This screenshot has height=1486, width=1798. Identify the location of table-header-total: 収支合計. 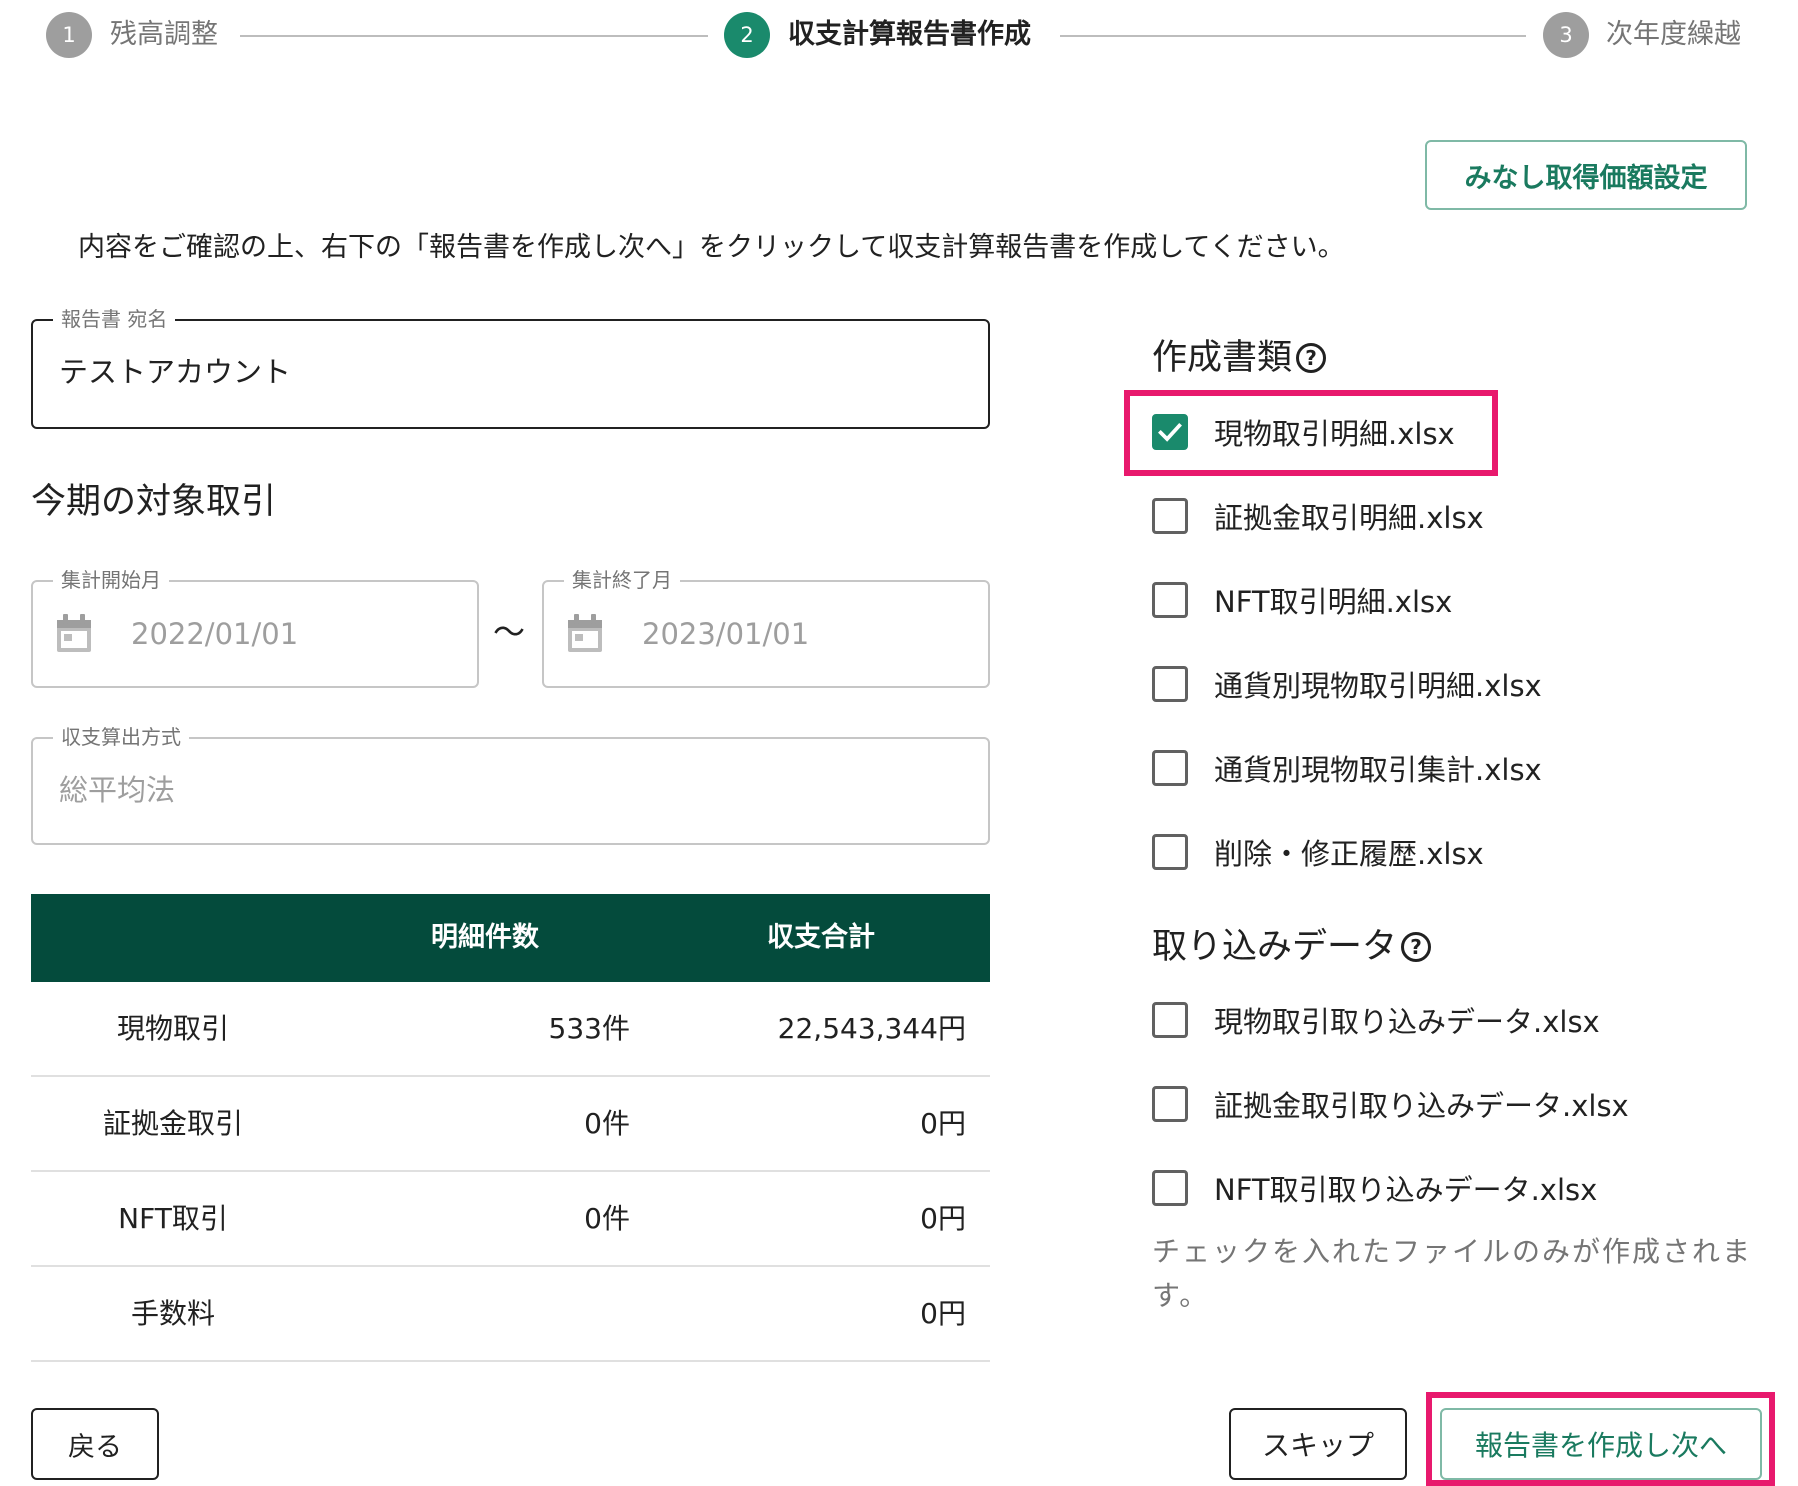
(821, 937).